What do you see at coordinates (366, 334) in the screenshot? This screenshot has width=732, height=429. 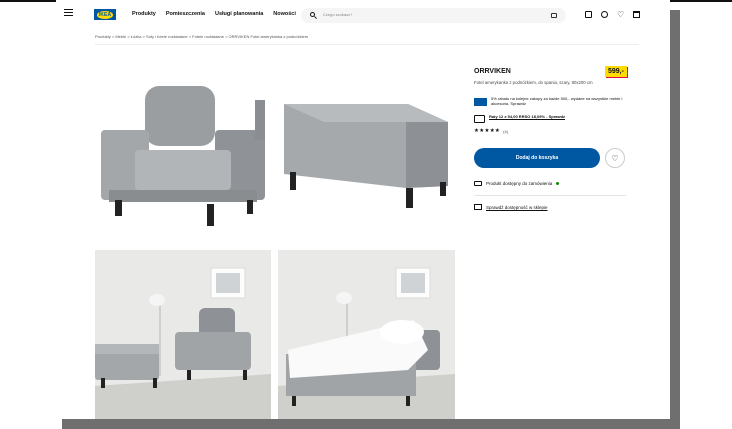 I see `product-image-room-bed` at bounding box center [366, 334].